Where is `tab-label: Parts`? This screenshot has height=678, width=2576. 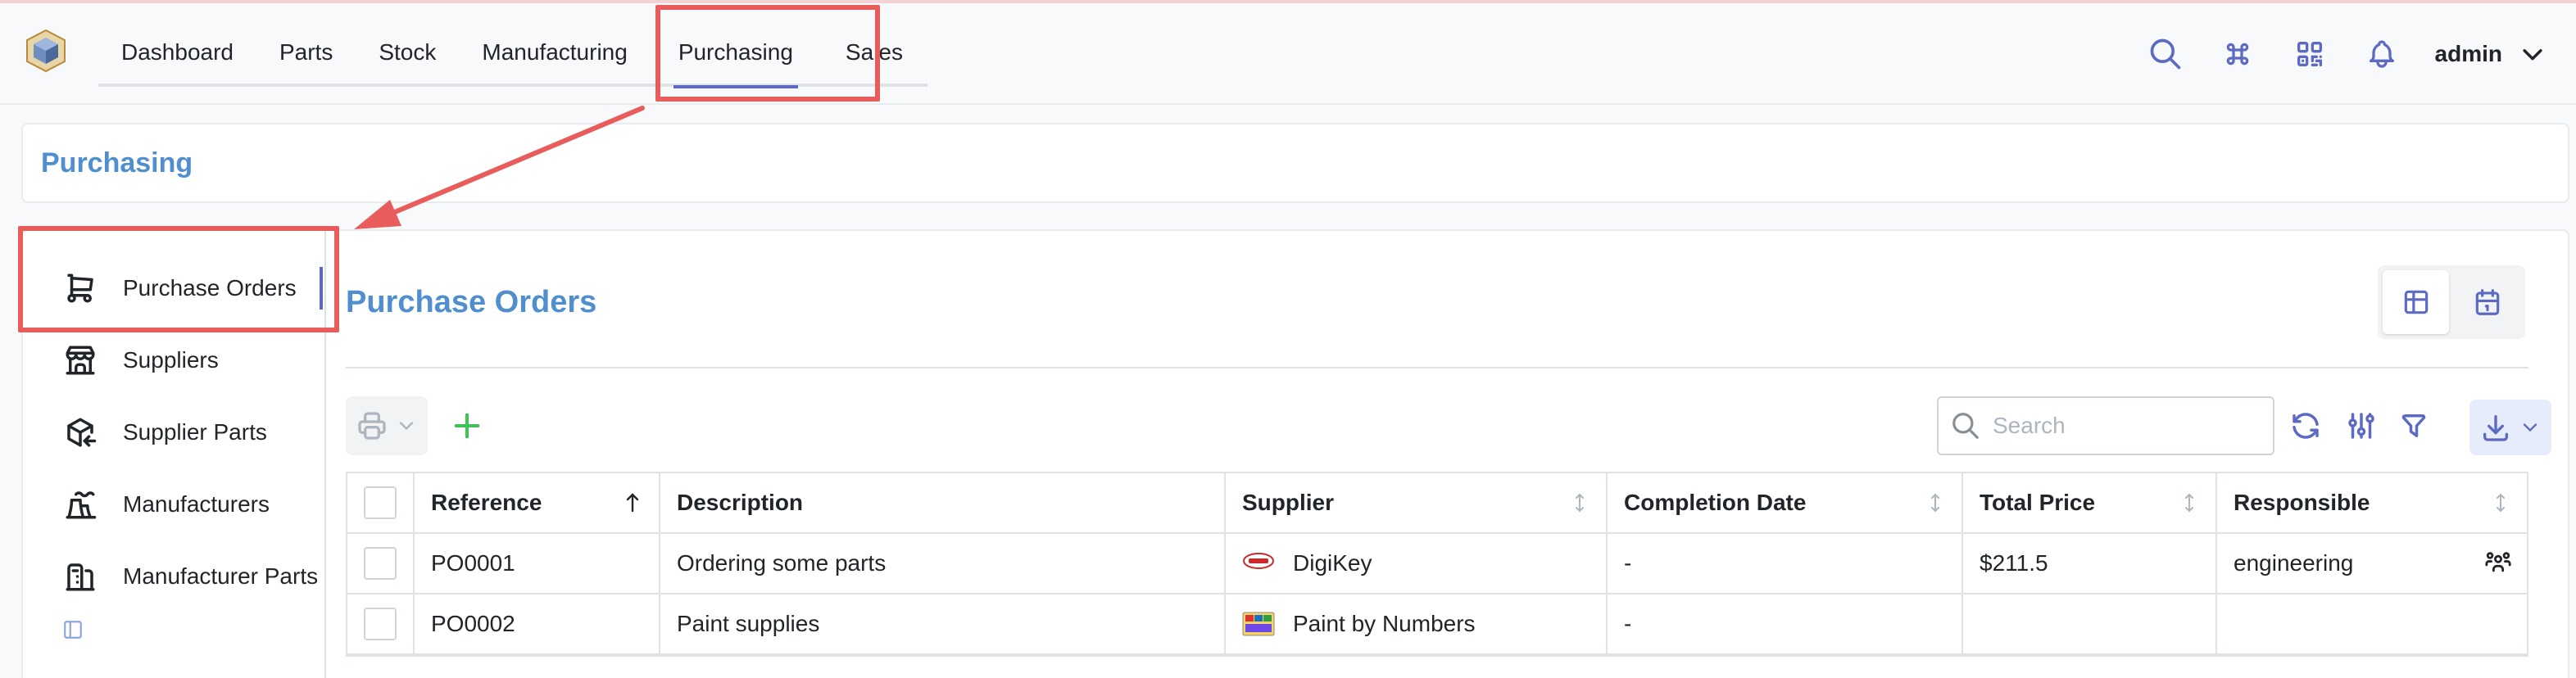 tab-label: Parts is located at coordinates (306, 52).